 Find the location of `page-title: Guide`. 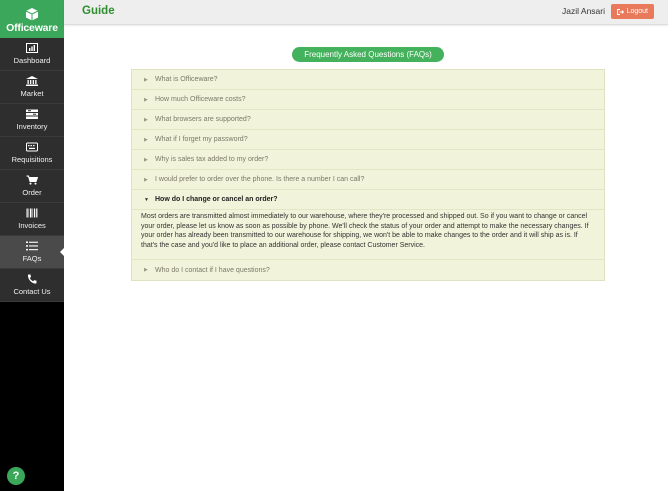

page-title: Guide is located at coordinates (98, 11).